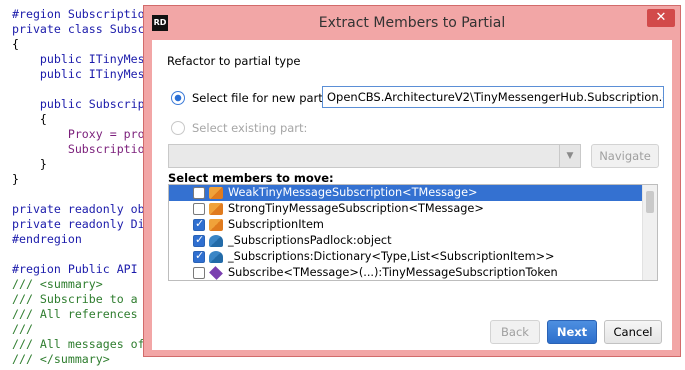 The height and width of the screenshot is (370, 685). I want to click on member-row: _SubscriptionsPadlock:object, so click(406, 241).